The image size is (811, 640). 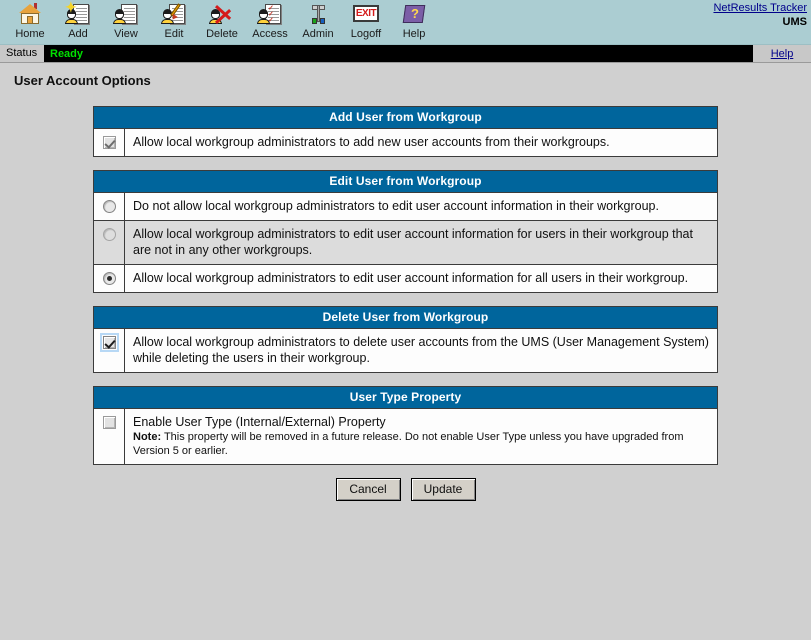 What do you see at coordinates (366, 14) in the screenshot?
I see `exit-icon: EXIT` at bounding box center [366, 14].